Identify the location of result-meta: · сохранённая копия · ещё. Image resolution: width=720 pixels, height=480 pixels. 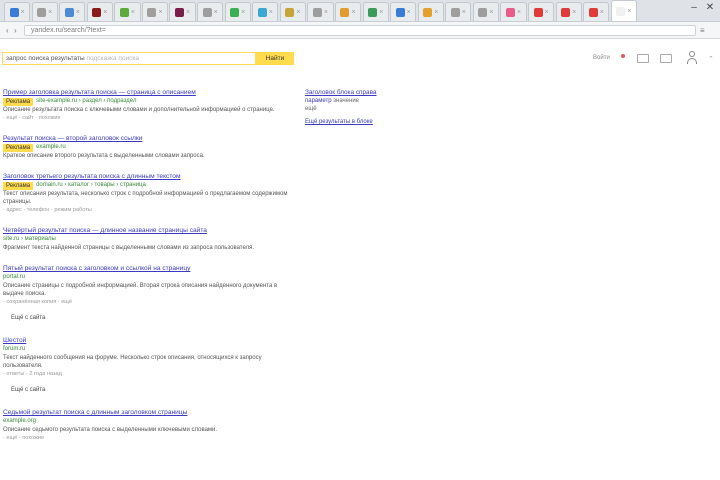
(145, 302).